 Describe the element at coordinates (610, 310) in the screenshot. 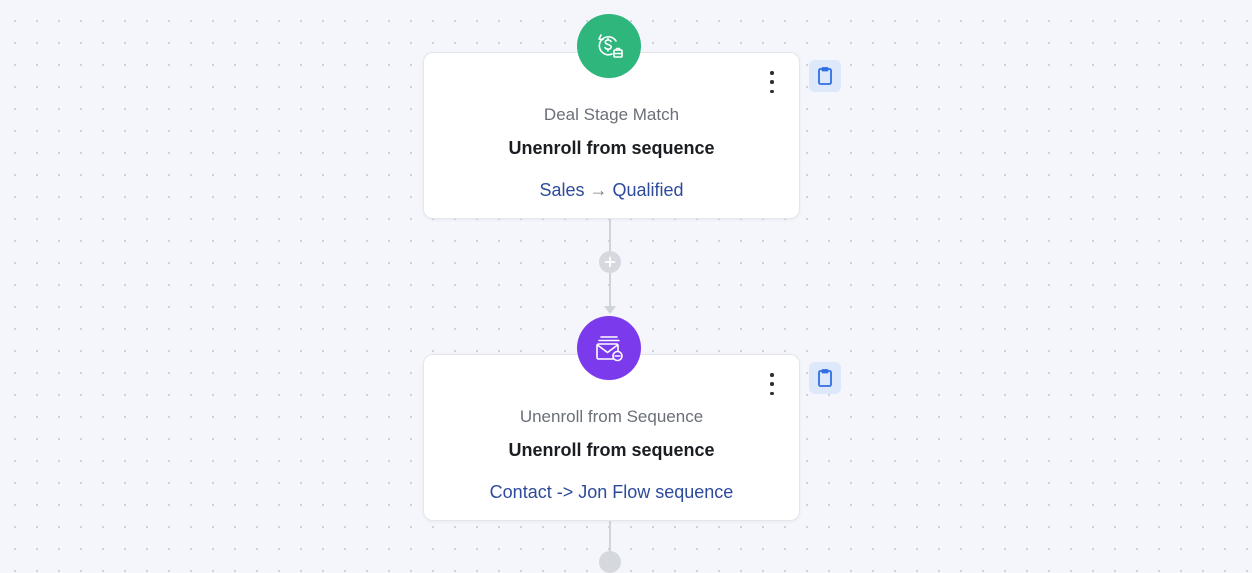

I see `connector-arrow` at that location.